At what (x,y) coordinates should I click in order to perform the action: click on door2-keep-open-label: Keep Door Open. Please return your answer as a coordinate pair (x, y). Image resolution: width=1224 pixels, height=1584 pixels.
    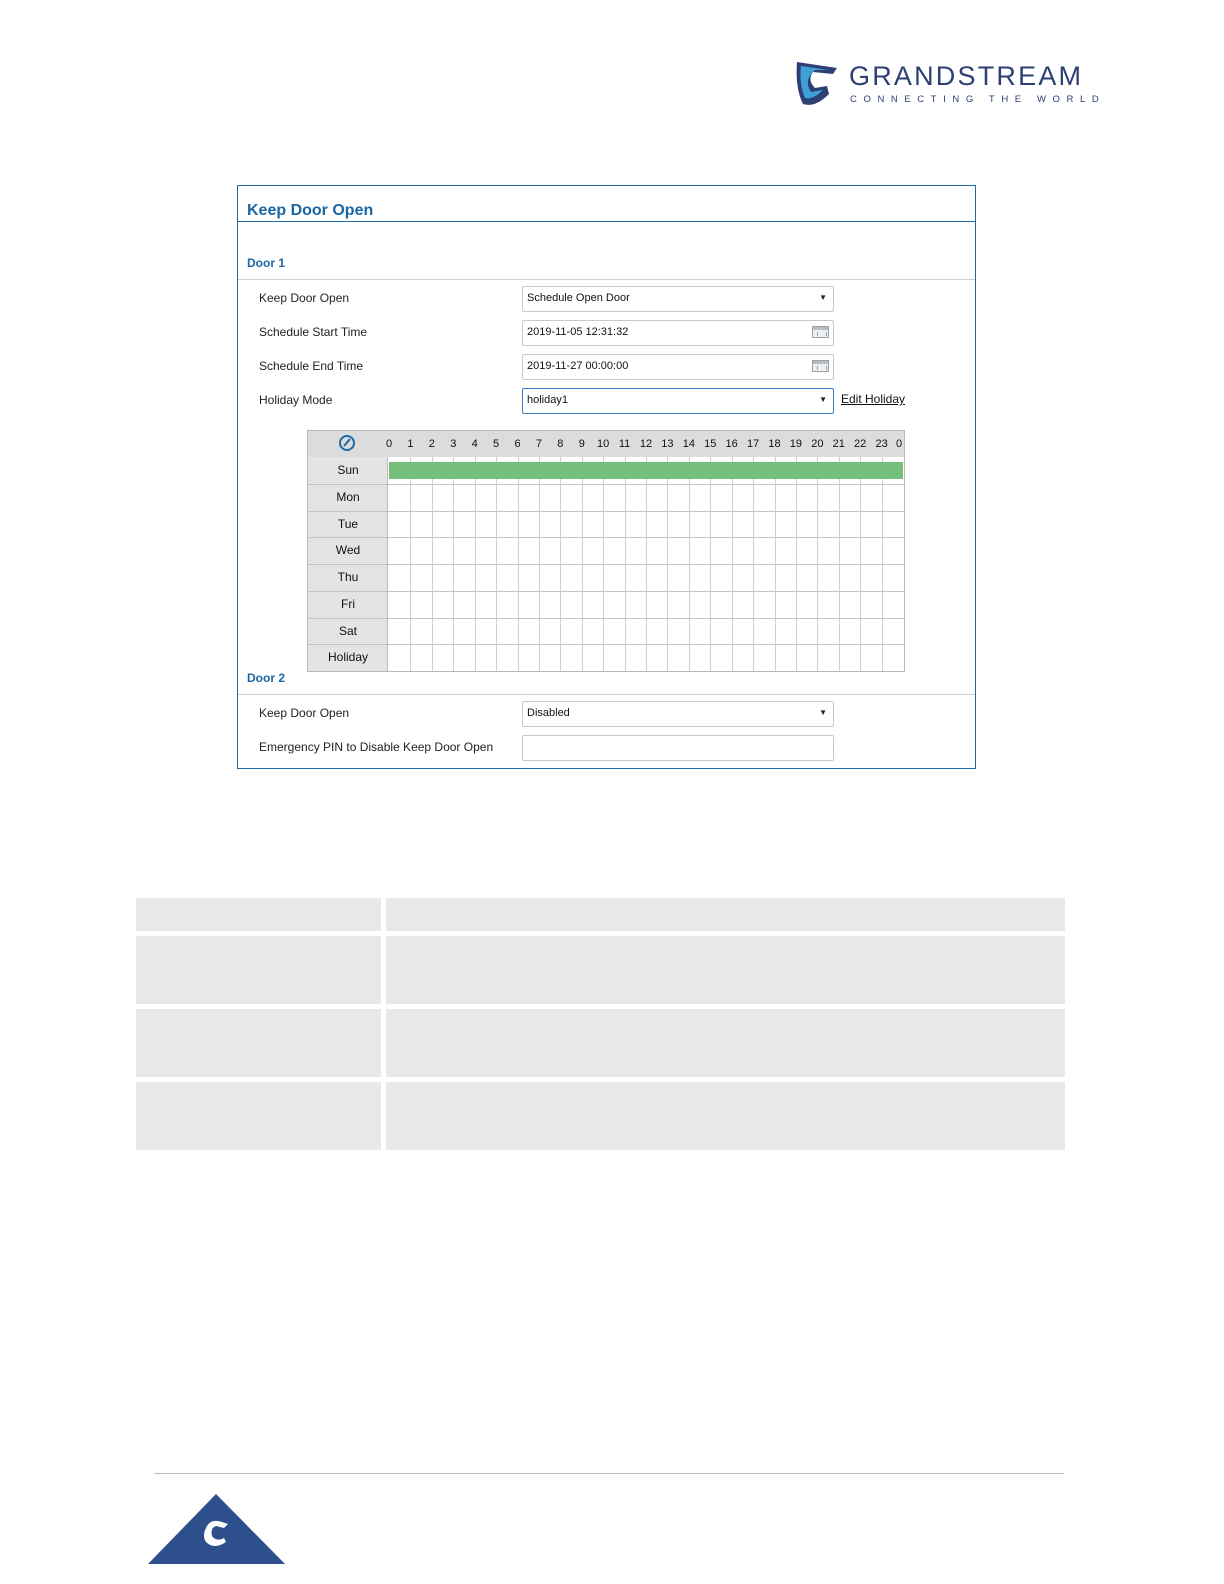
    Looking at the image, I should click on (304, 713).